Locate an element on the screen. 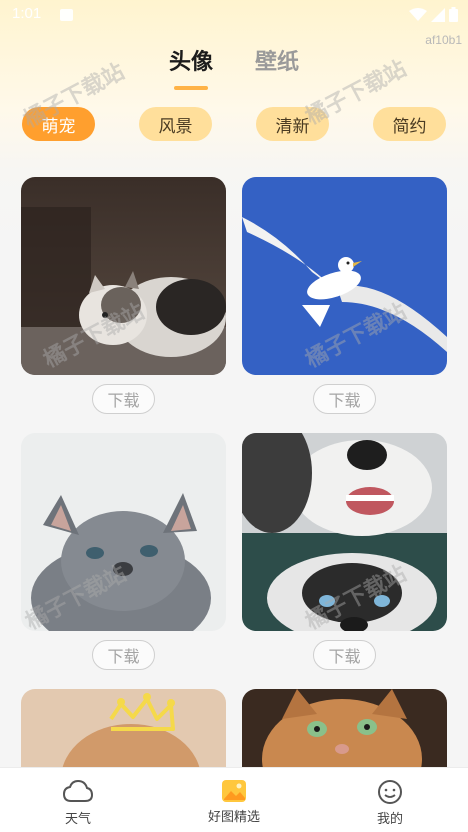 The width and height of the screenshot is (468, 832). husky-photo-thumbnail is located at coordinates (344, 532).